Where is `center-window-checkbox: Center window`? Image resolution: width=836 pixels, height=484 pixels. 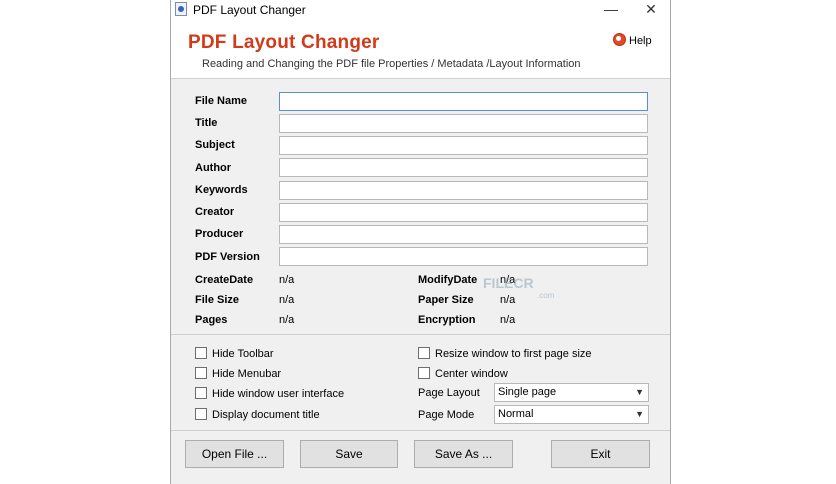
center-window-checkbox: Center window is located at coordinates (463, 373).